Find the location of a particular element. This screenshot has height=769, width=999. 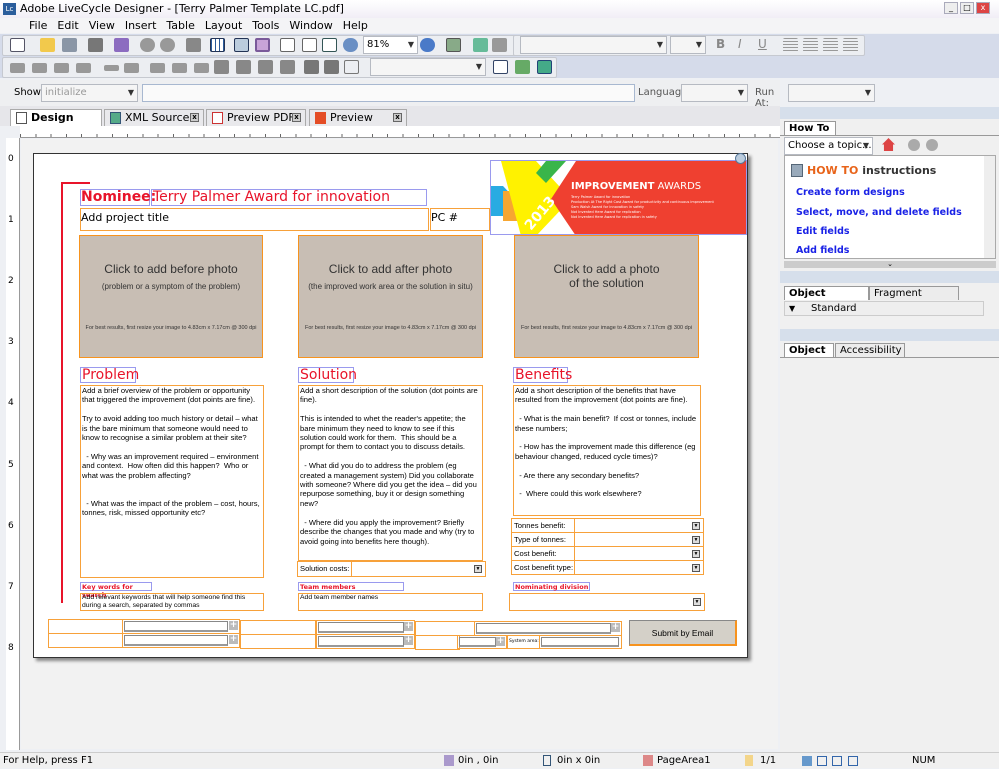

nominating-division-select: ▼ is located at coordinates (607, 602).